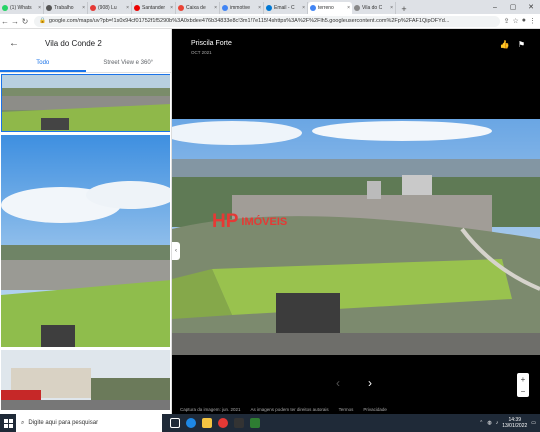  Describe the element at coordinates (210, 409) in the screenshot. I see `capture-date: Captura da imagem: jun. 2021` at that location.